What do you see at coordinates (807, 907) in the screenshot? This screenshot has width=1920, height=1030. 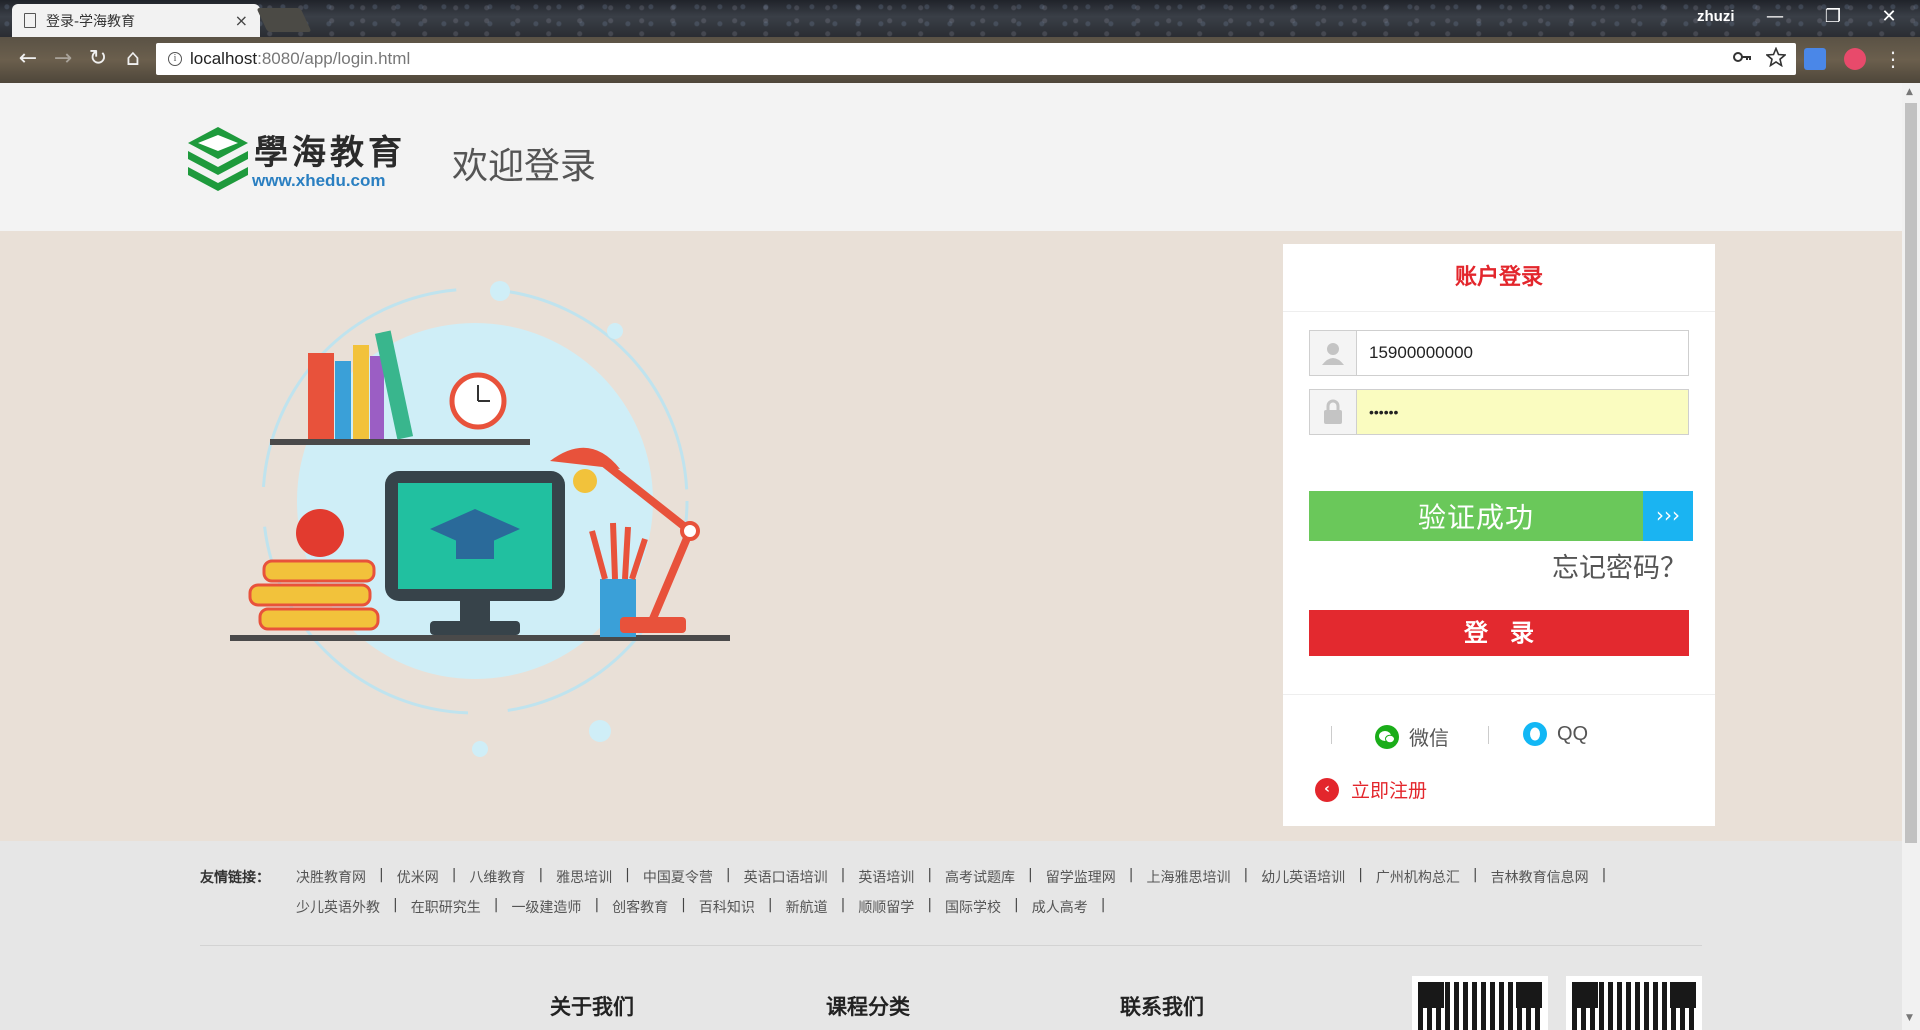 I see `friend-link: 新航道` at bounding box center [807, 907].